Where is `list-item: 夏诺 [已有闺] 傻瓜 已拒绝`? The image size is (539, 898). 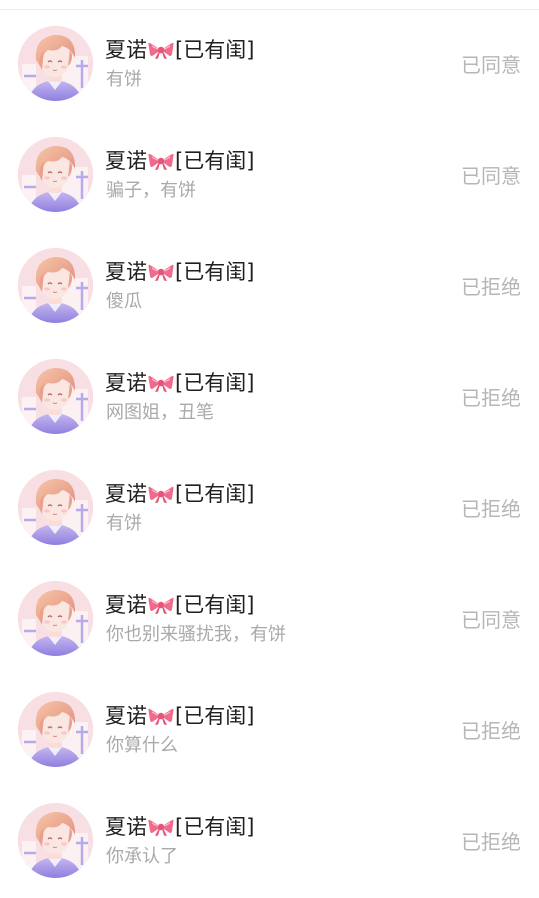 list-item: 夏诺 [已有闺] 傻瓜 已拒绝 is located at coordinates (269, 287).